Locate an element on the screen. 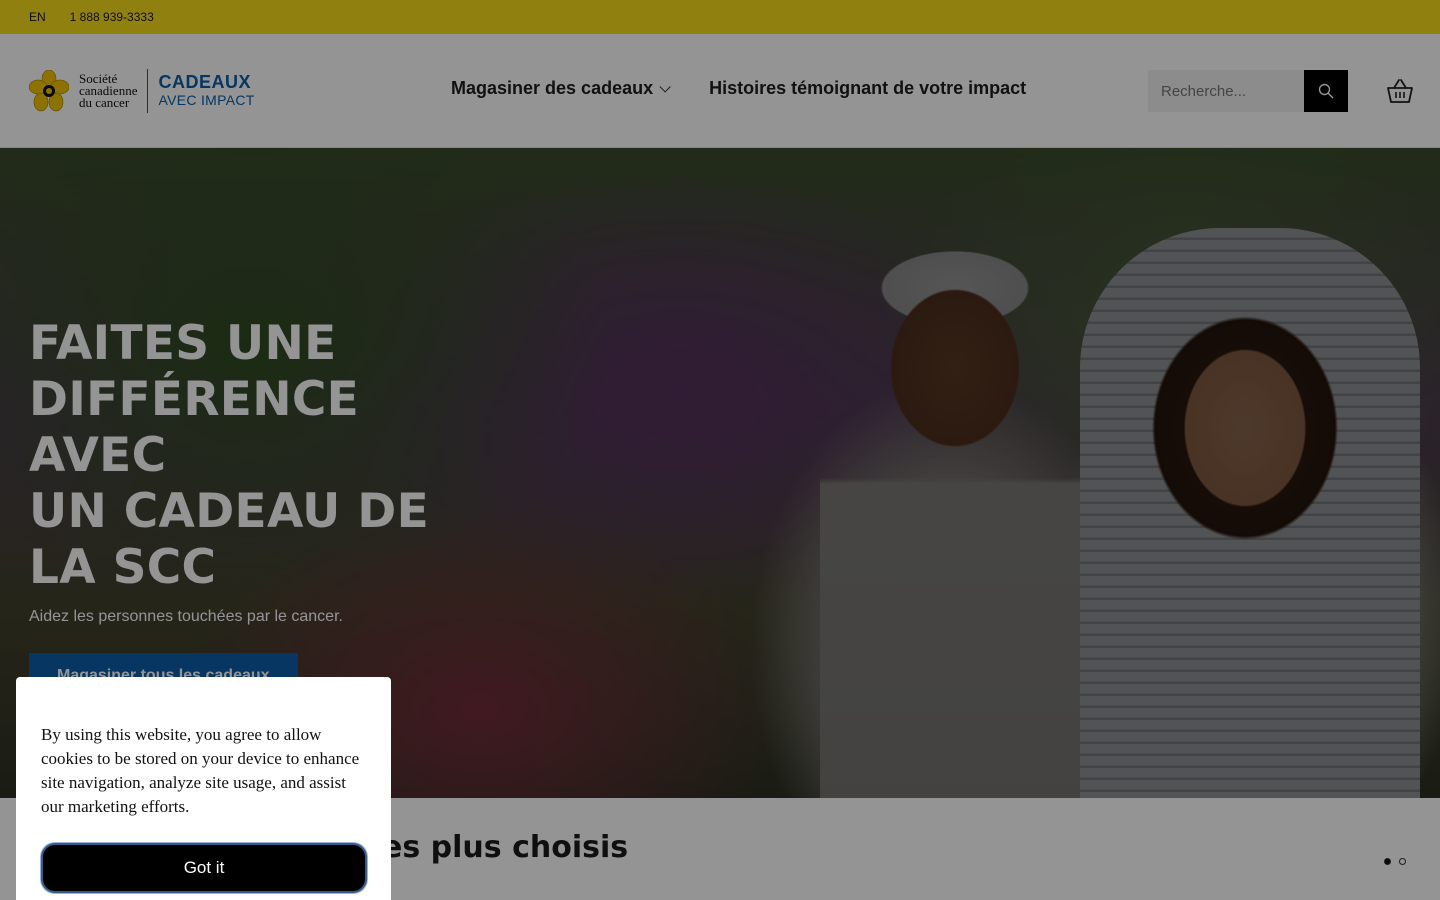 The width and height of the screenshot is (1440, 900). logo-brand: CADEAUX AVEC IMPACT is located at coordinates (206, 91).